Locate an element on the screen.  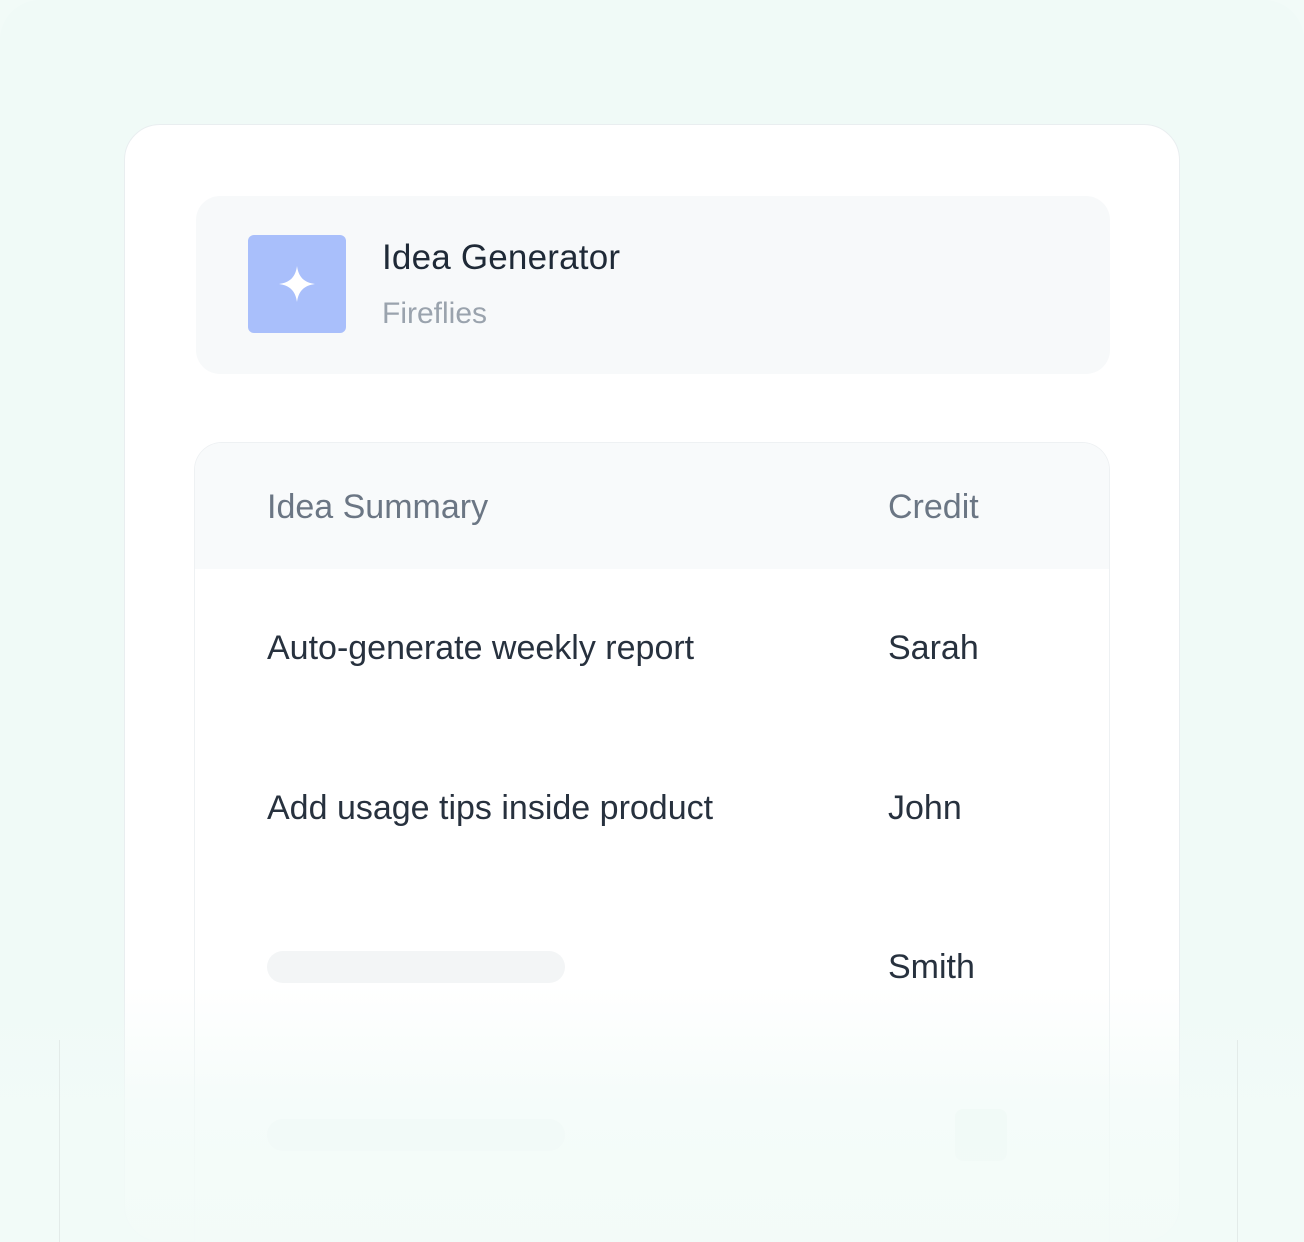
row-1-credit: Sarah is located at coordinates (933, 648).